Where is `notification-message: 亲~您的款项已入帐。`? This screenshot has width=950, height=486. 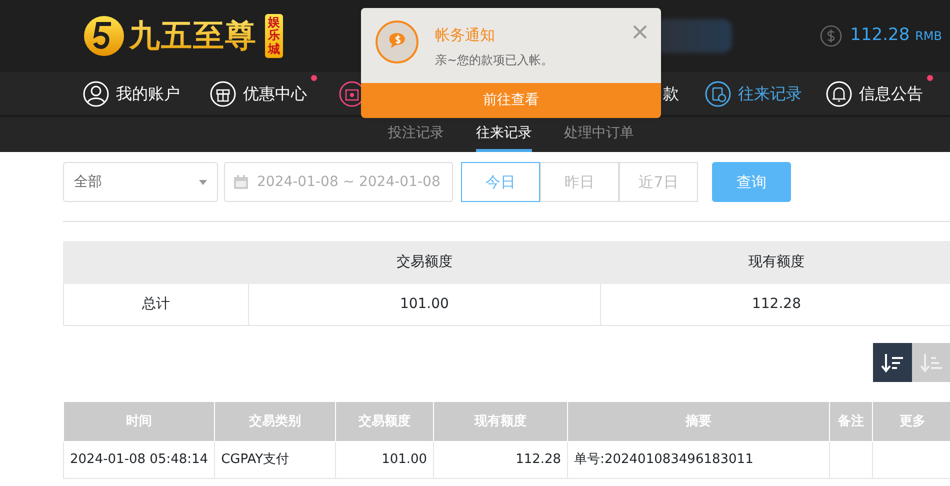
notification-message: 亲~您的款项已入帐。 is located at coordinates (494, 60).